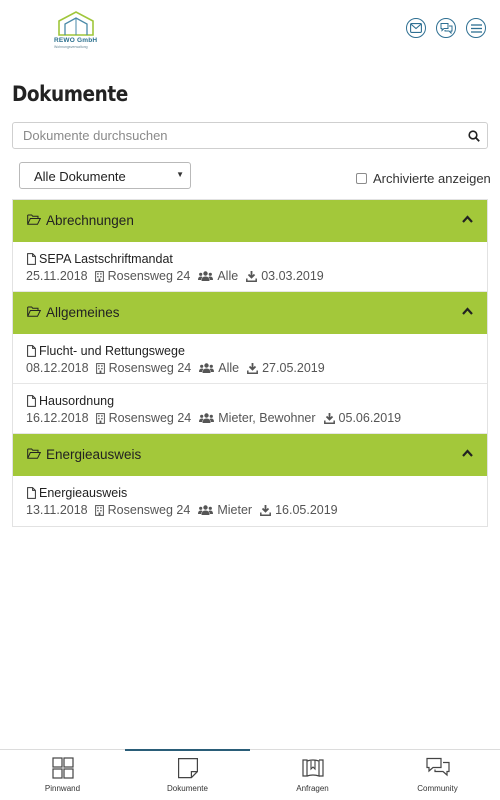  I want to click on menu-icon, so click(476, 28).